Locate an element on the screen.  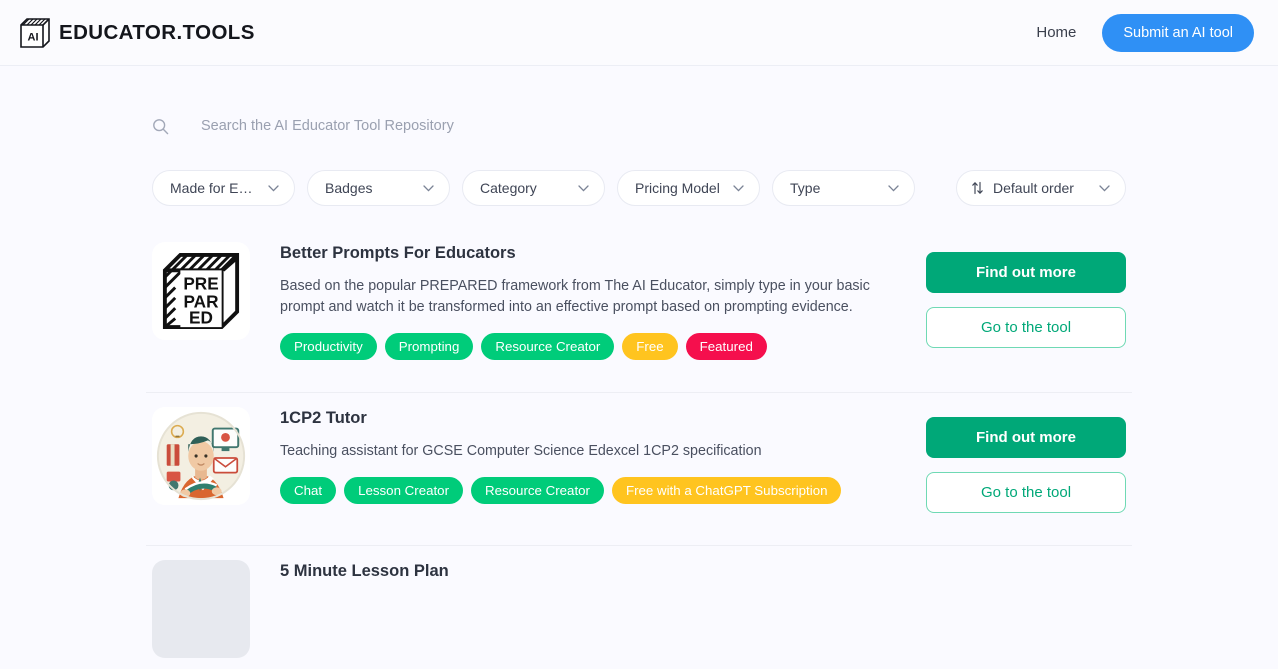
tool-actions is located at coordinates (1026, 565).